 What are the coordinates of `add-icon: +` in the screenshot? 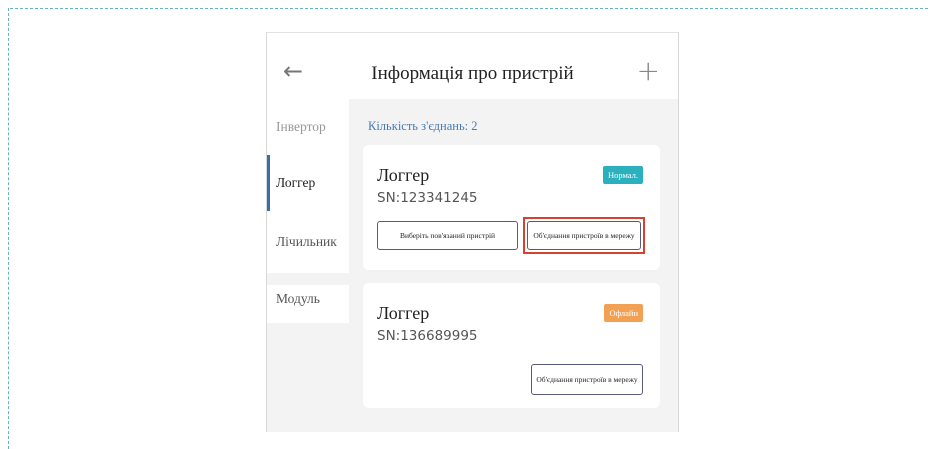 It's located at (648, 71).